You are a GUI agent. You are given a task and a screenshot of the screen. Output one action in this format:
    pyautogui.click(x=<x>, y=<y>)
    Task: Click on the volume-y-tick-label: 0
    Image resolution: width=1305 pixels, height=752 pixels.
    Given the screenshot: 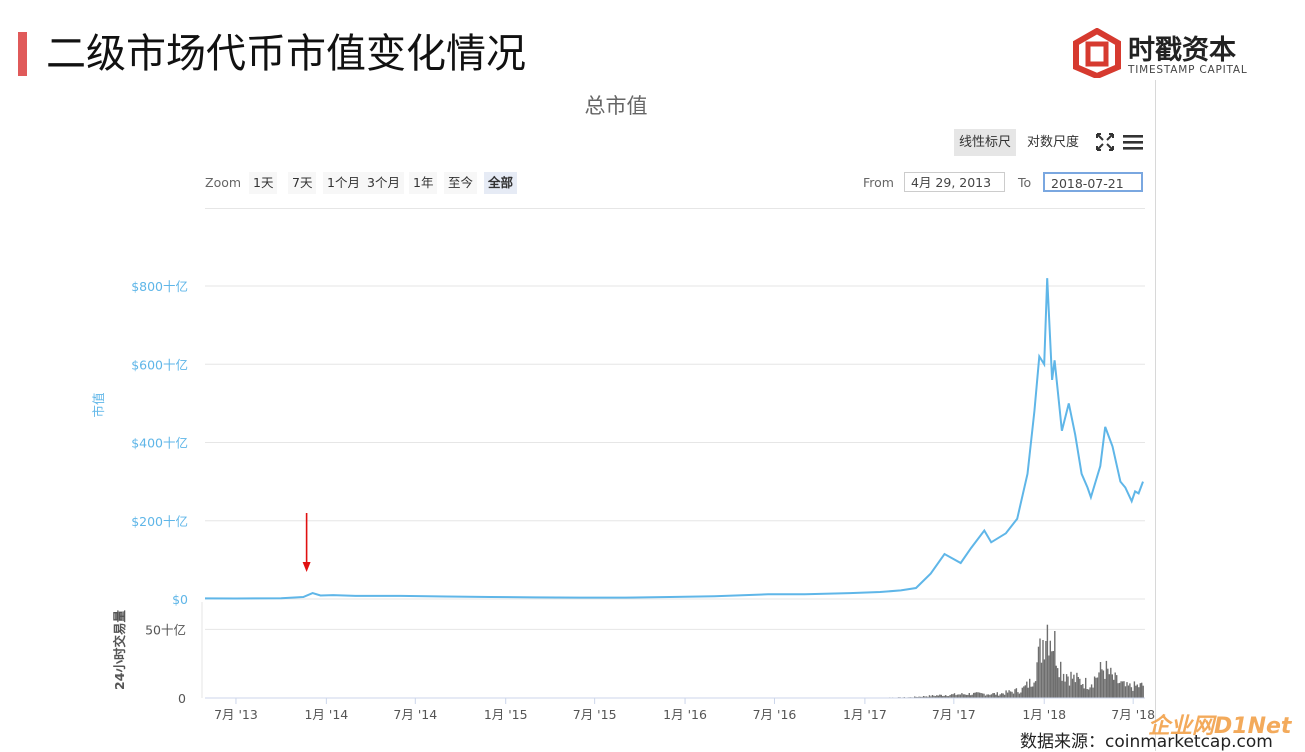 What is the action you would take?
    pyautogui.click(x=182, y=698)
    